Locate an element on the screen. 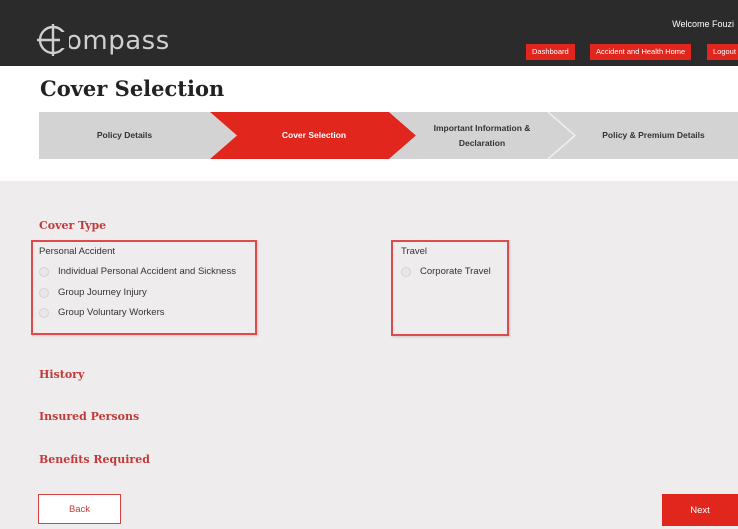 Image resolution: width=738 pixels, height=529 pixels. benefits-required-section: Benefits Required is located at coordinates (94, 459).